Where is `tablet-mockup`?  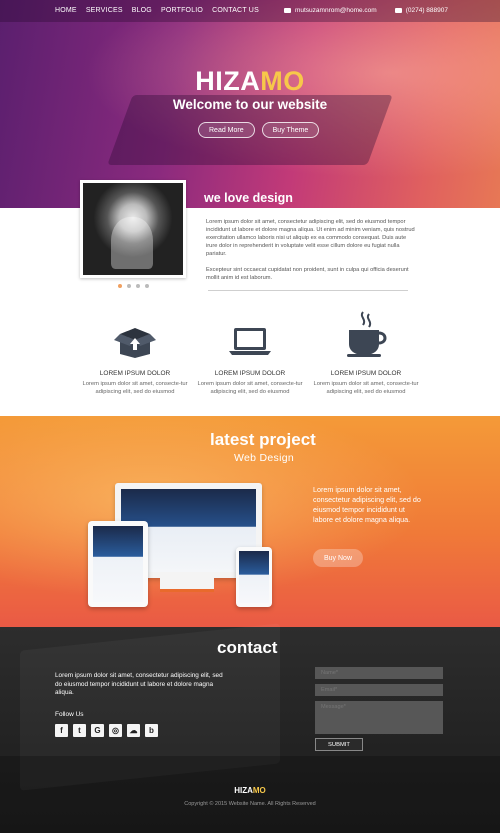
tablet-mockup is located at coordinates (118, 564).